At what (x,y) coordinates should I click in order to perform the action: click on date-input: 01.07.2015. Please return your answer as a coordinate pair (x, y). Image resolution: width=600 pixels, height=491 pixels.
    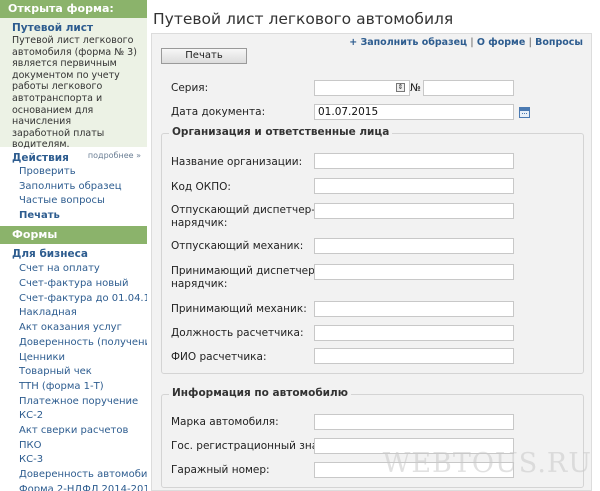
    Looking at the image, I should click on (414, 112).